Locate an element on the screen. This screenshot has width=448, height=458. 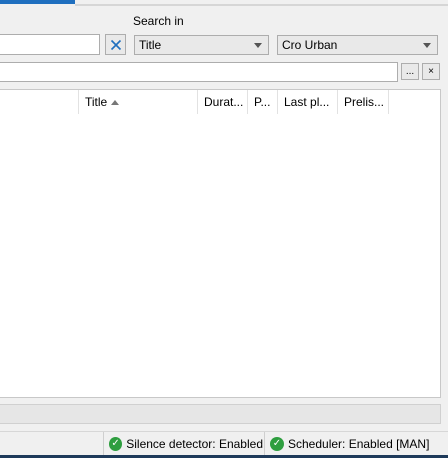
search-in-label: Search in is located at coordinates (158, 21).